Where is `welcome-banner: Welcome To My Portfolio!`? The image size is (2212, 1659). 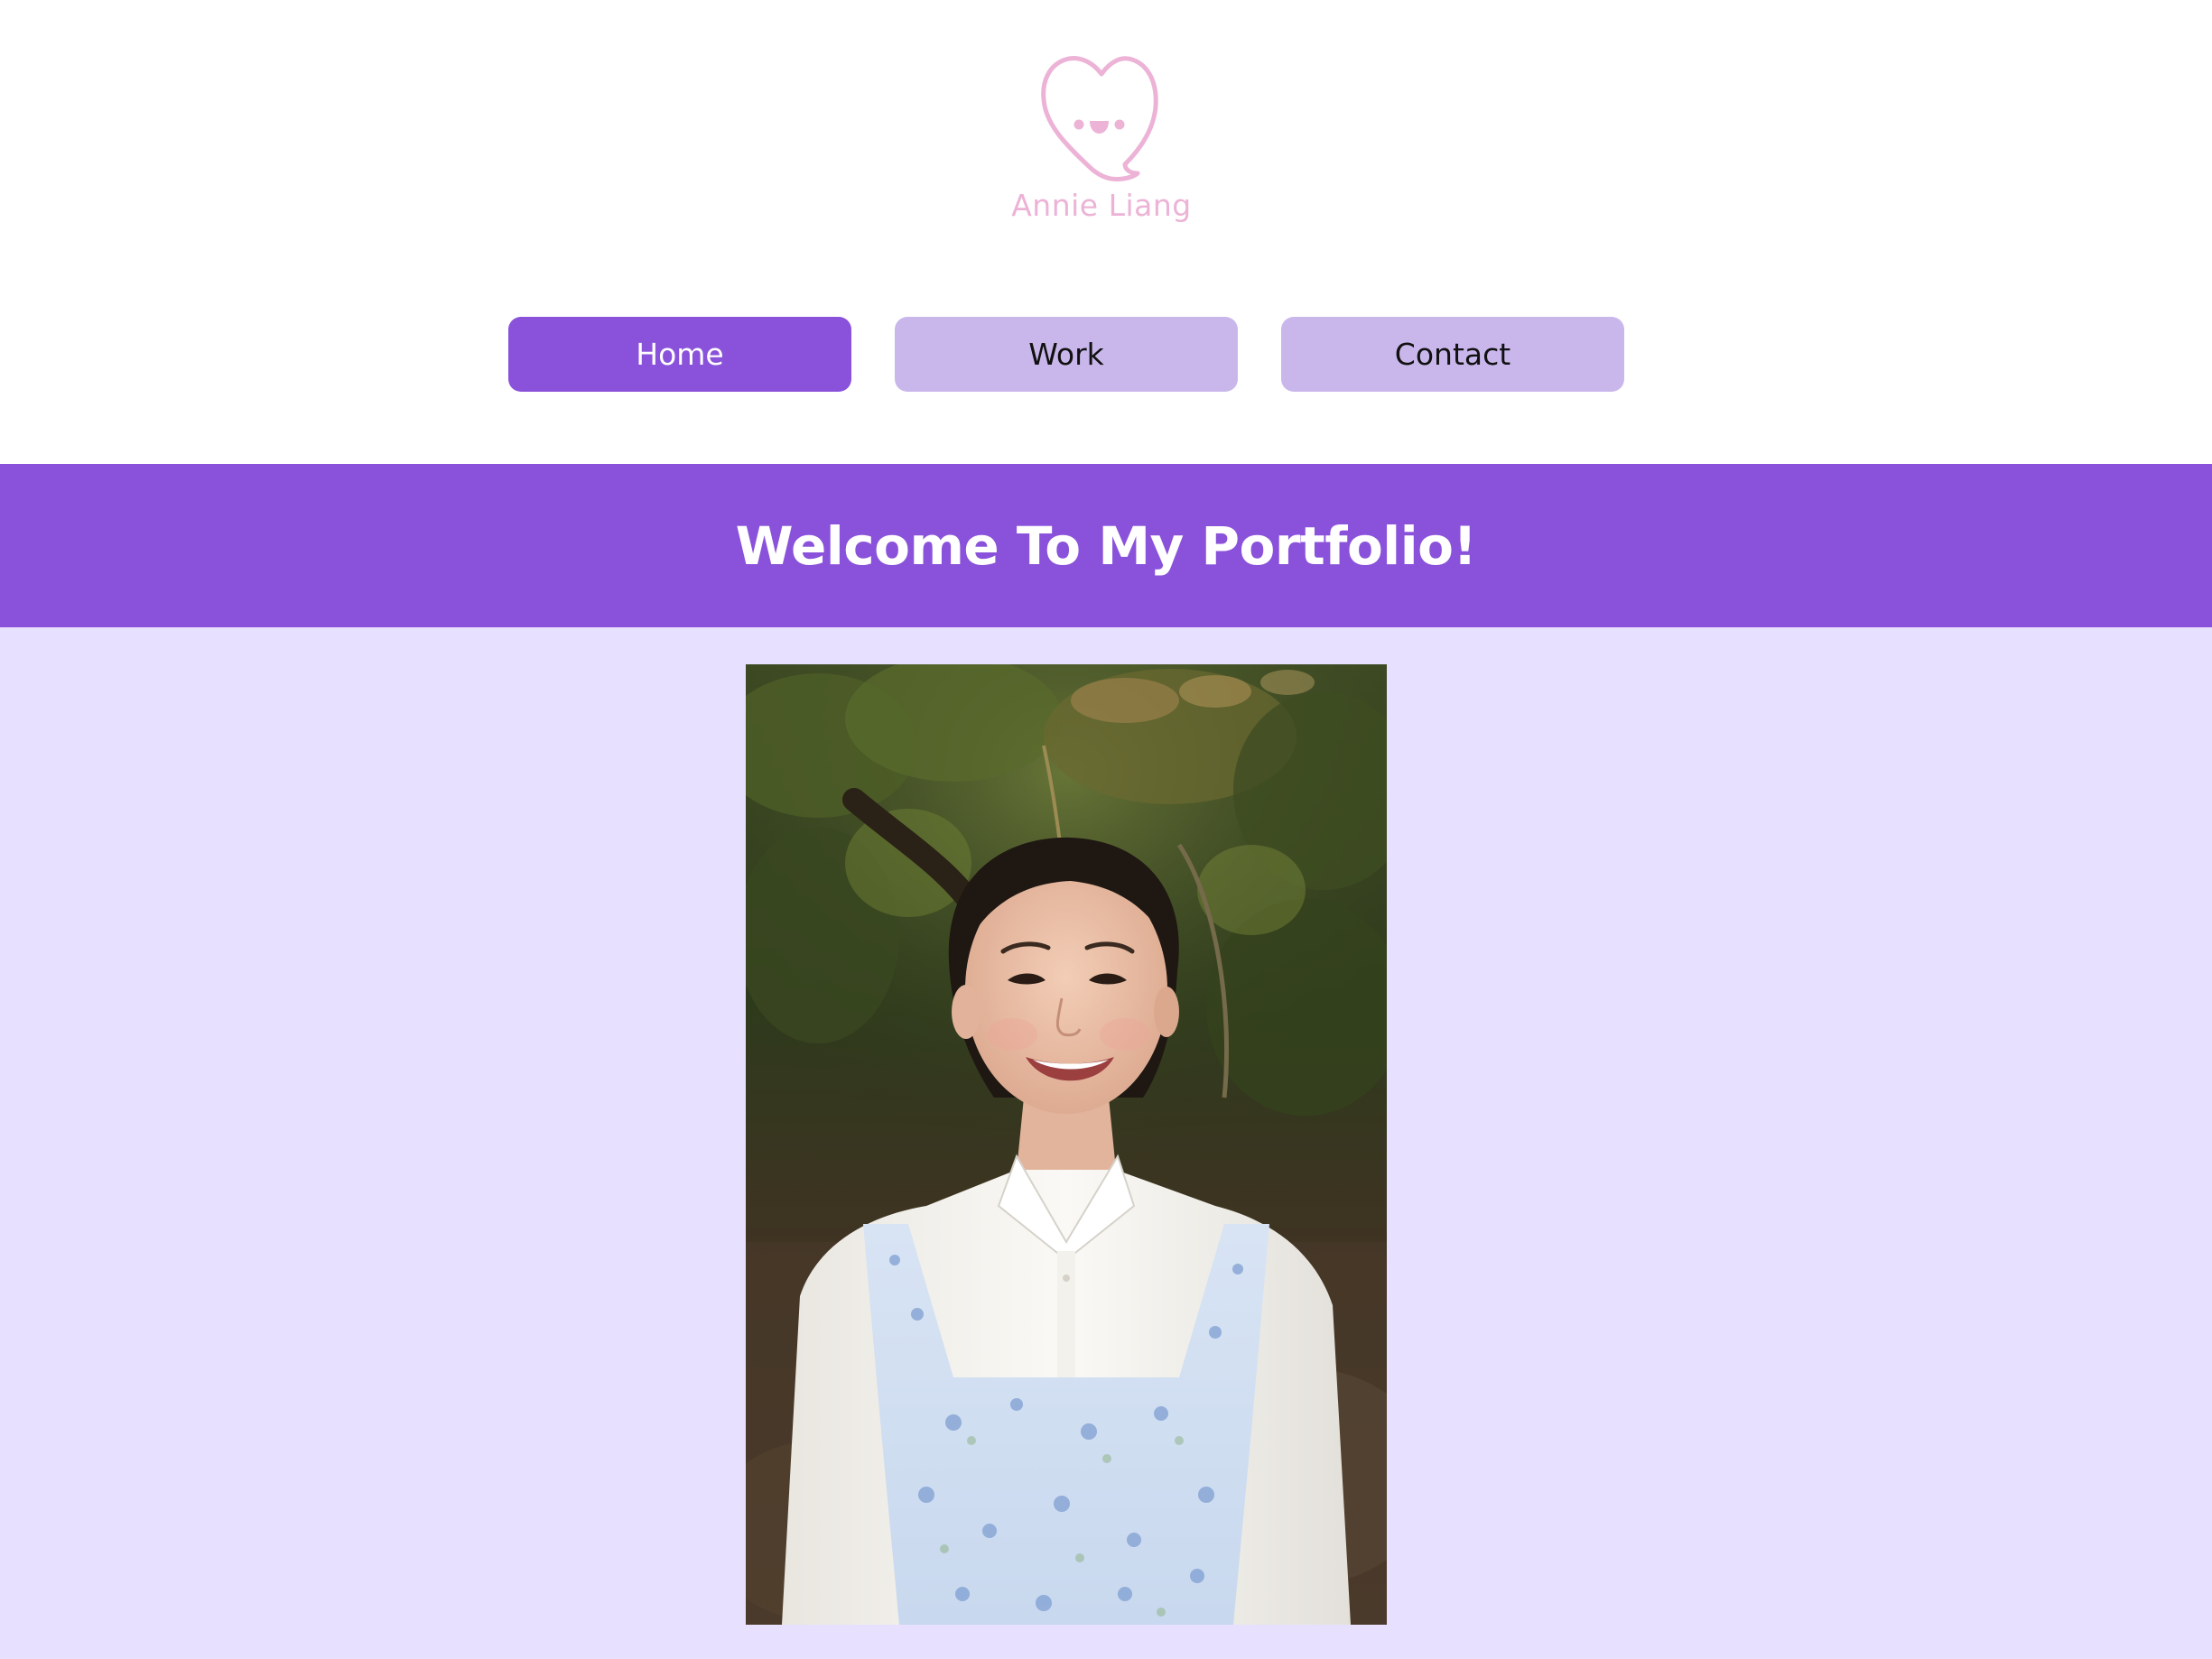
welcome-banner: Welcome To My Portfolio! is located at coordinates (1106, 545).